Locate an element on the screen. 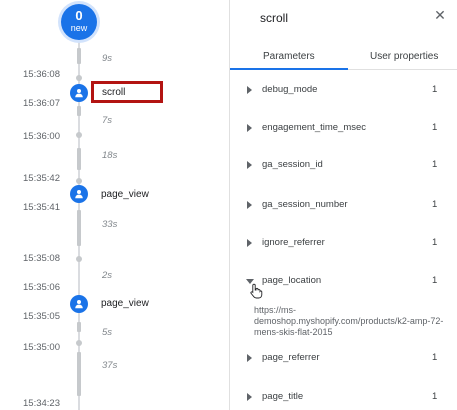 The height and width of the screenshot is (410, 457). hand-cursor-icon is located at coordinates (256, 291).